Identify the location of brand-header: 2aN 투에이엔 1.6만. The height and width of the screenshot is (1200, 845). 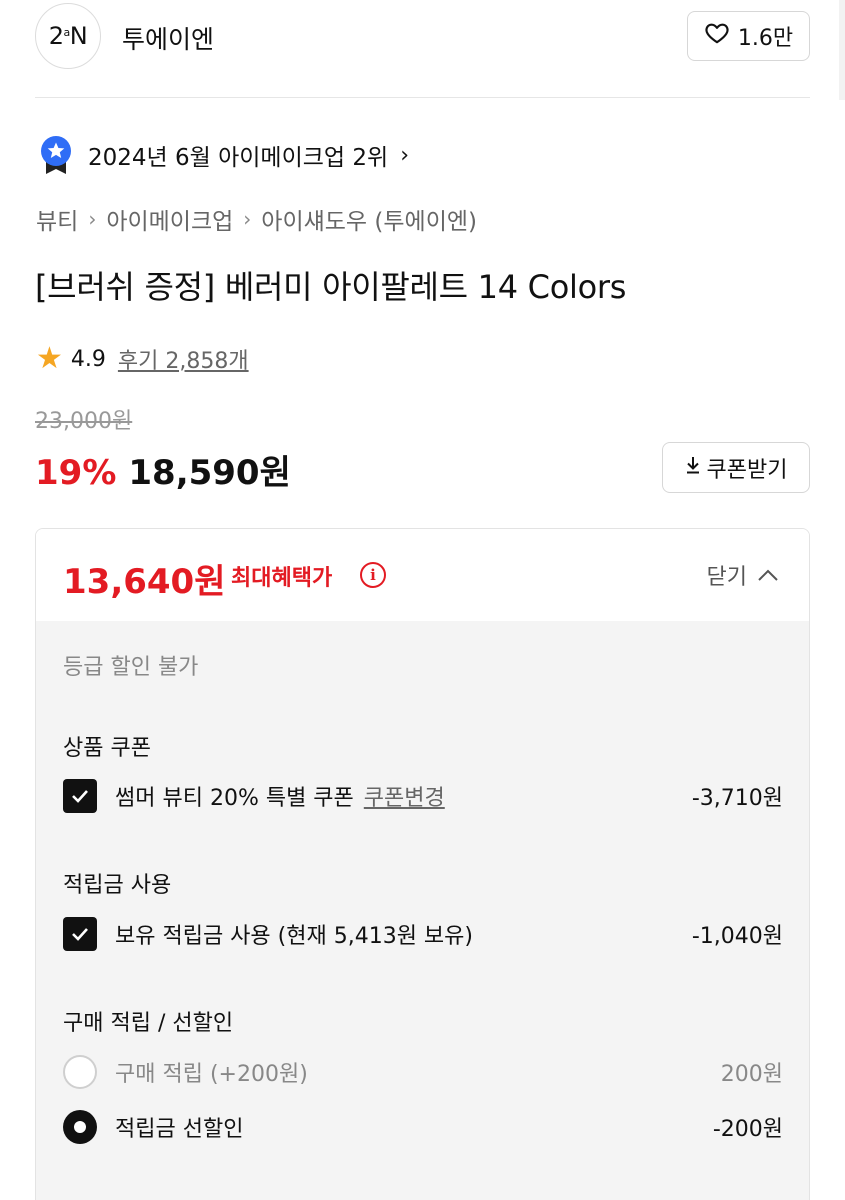
(422, 36).